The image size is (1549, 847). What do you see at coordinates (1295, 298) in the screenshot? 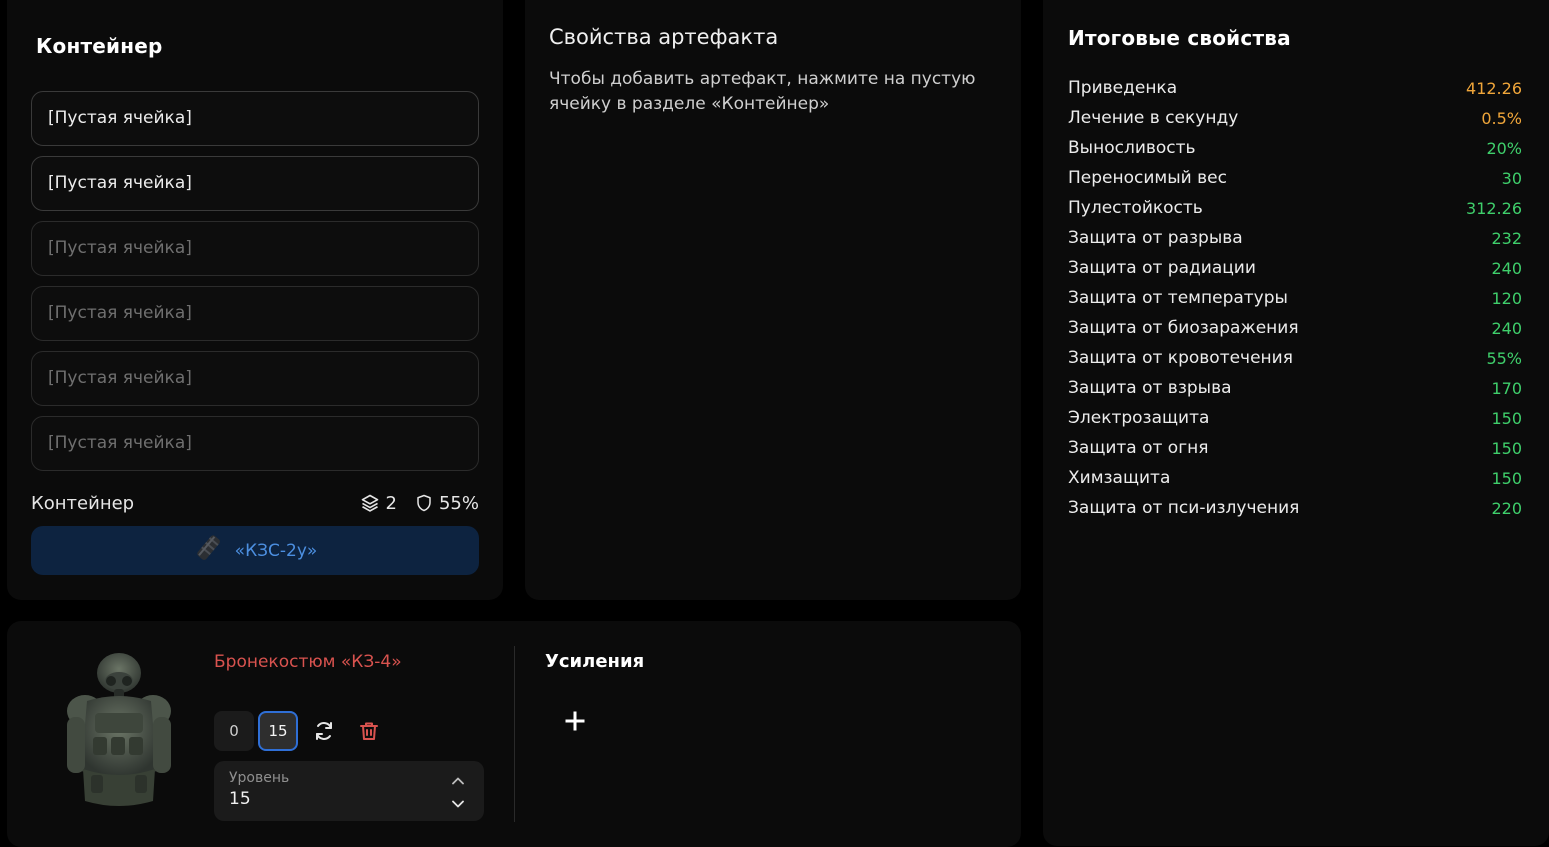
I see `property-row: Защита от температуры 120` at bounding box center [1295, 298].